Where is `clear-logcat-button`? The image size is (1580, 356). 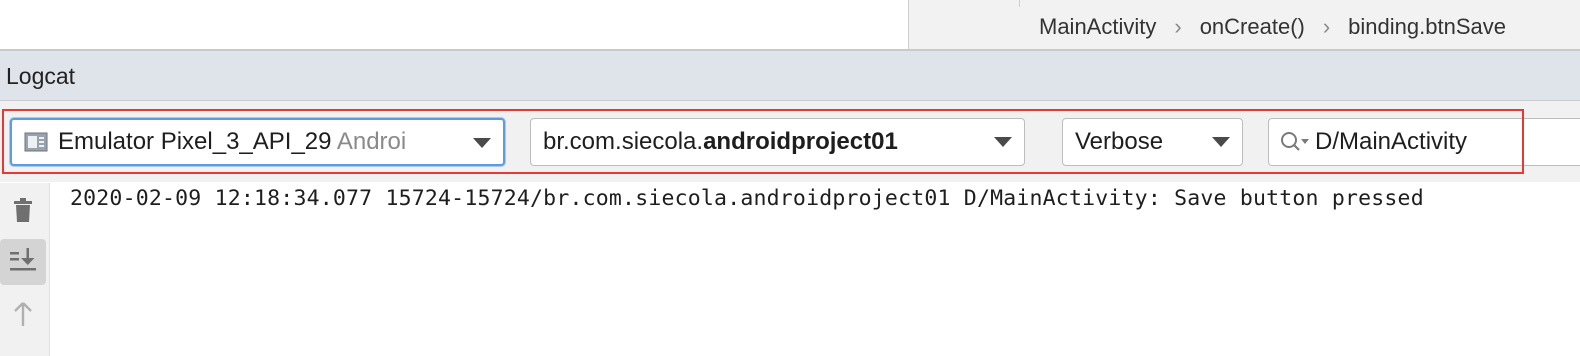
clear-logcat-button is located at coordinates (23, 212).